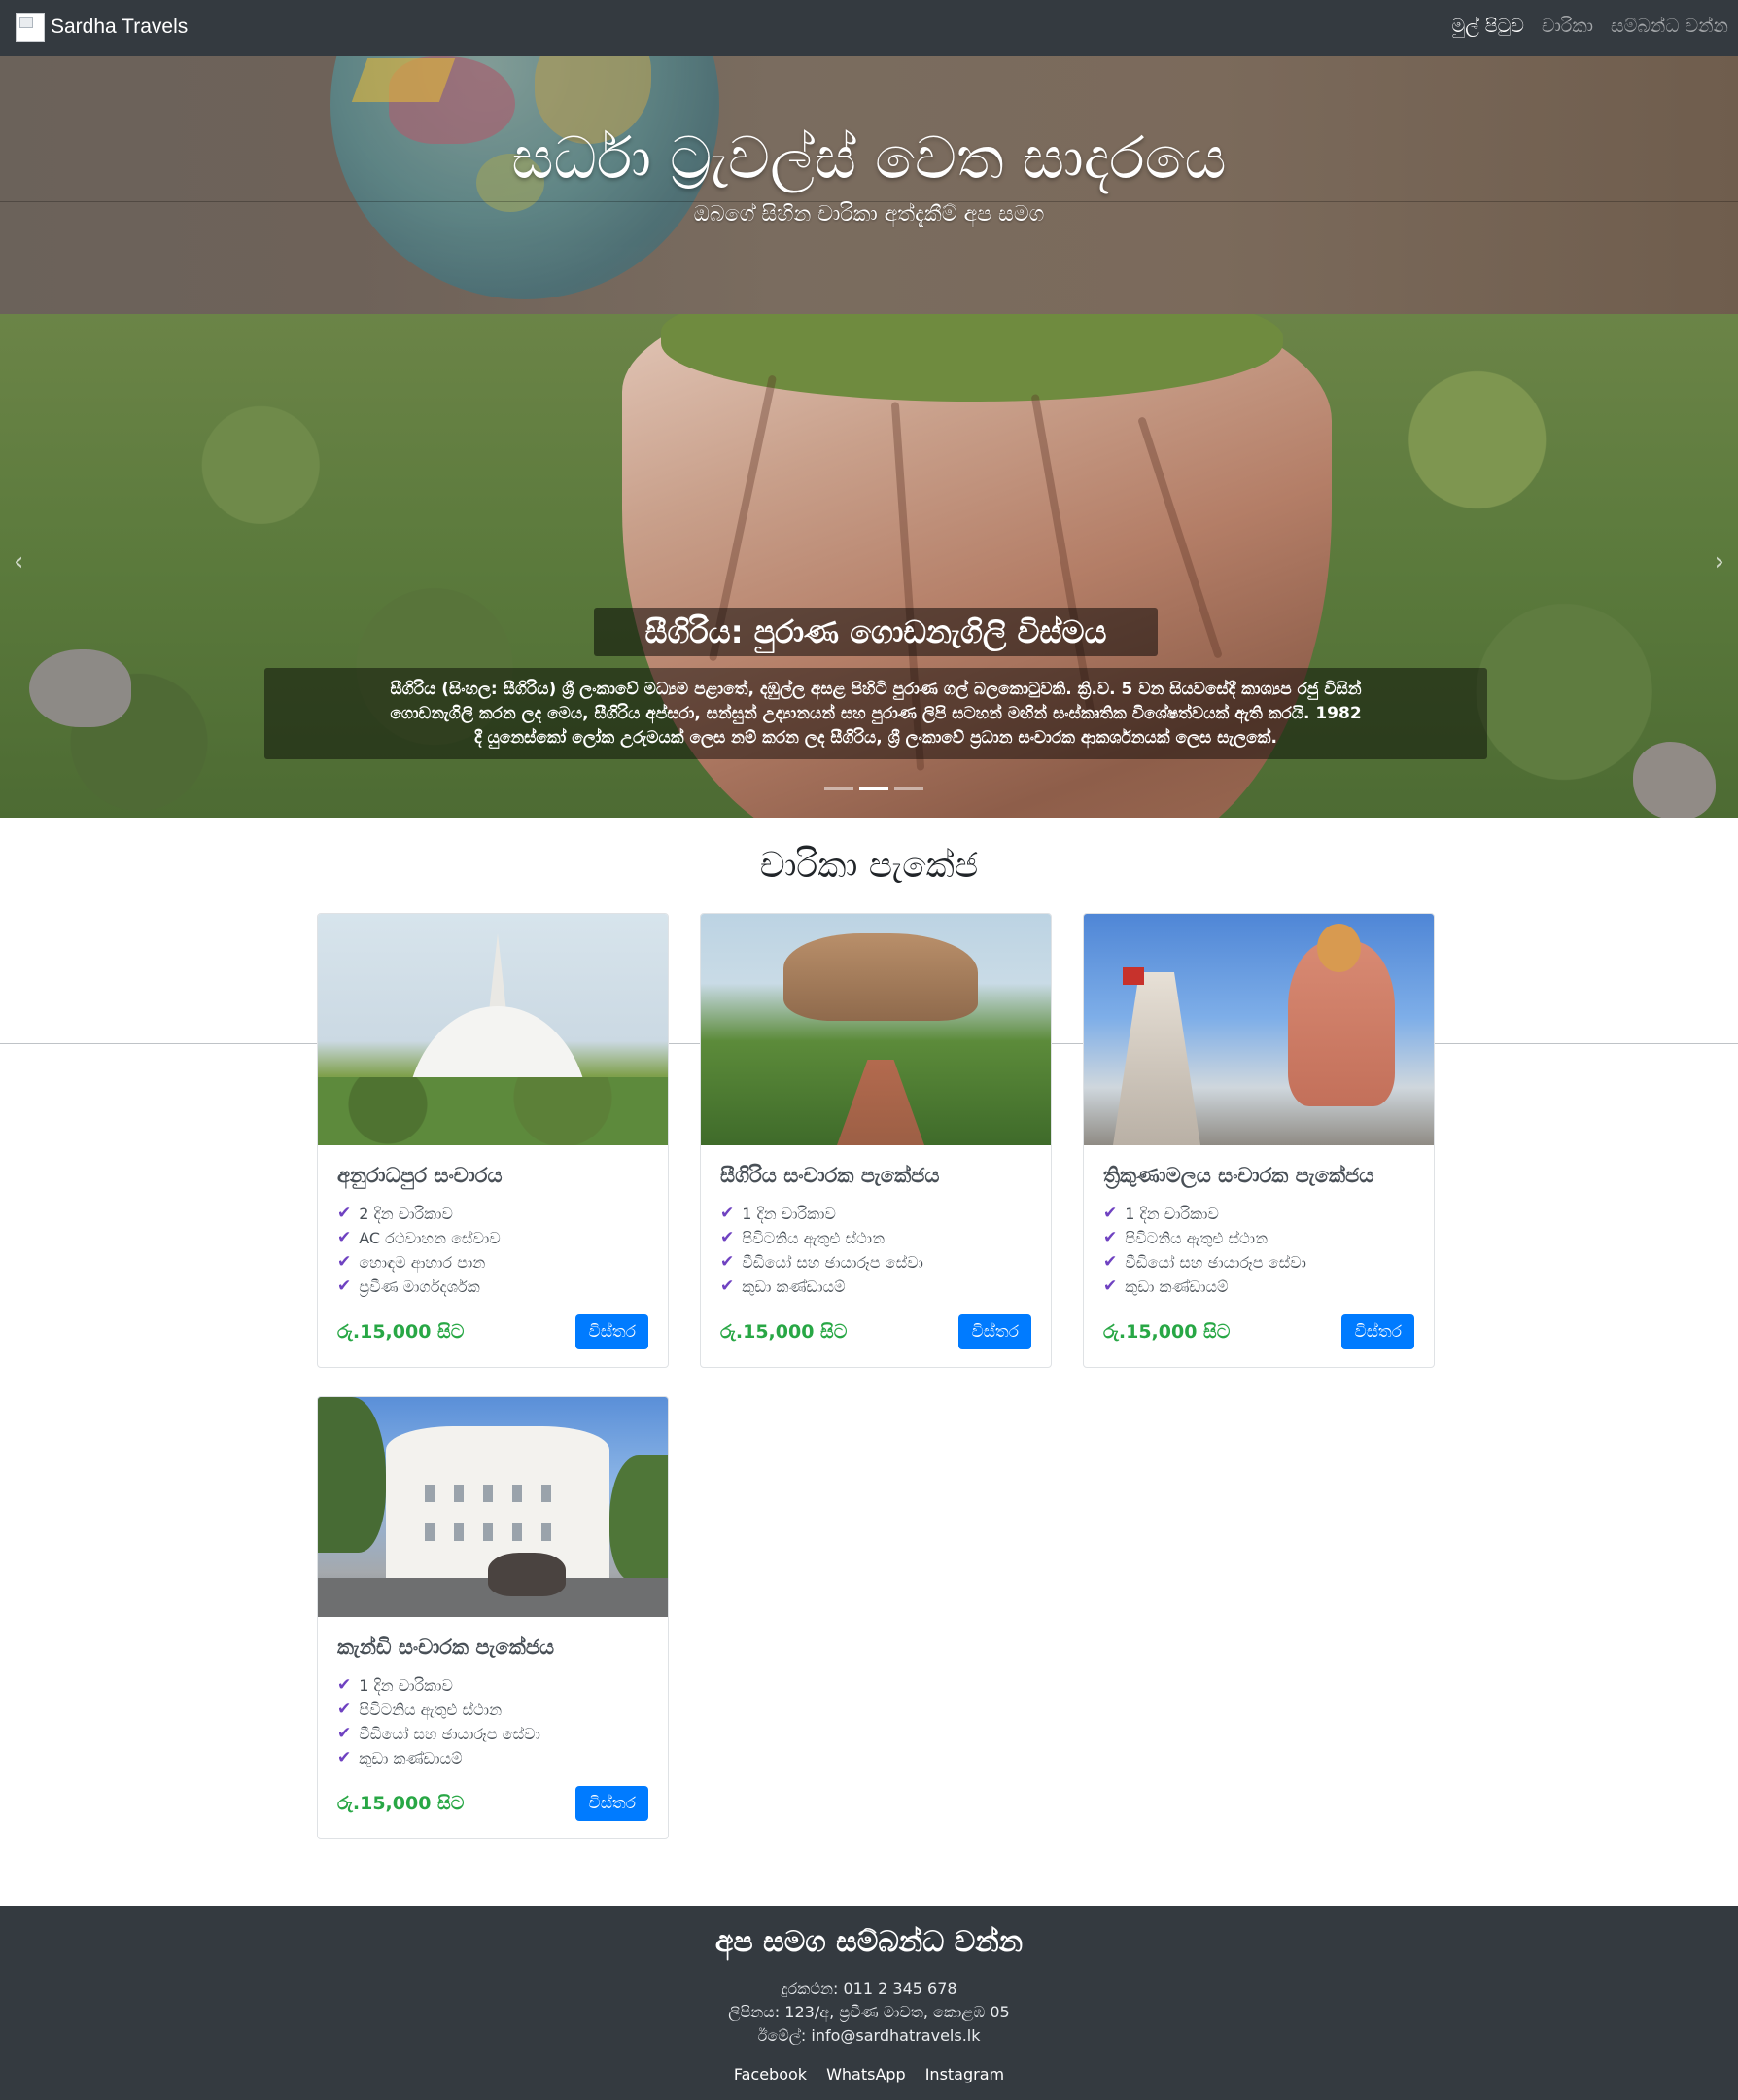 The height and width of the screenshot is (2100, 1738). Describe the element at coordinates (30, 27) in the screenshot. I see `brand-logo-image` at that location.